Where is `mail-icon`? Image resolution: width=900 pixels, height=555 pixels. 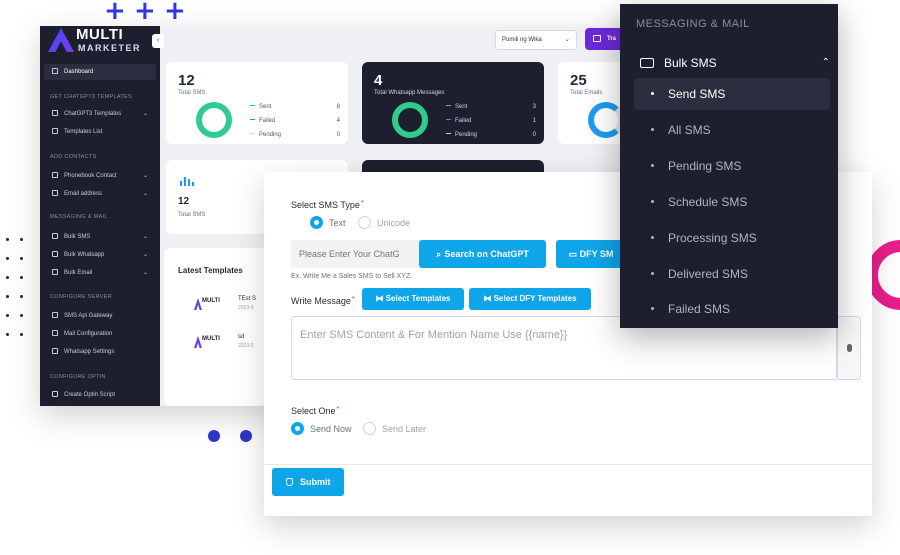
mail-icon is located at coordinates (55, 272).